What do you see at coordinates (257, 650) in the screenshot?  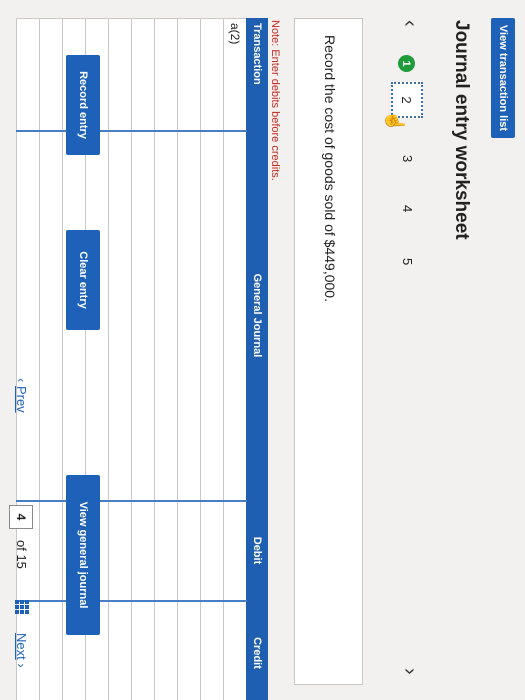 I see `col-credit: Credit` at bounding box center [257, 650].